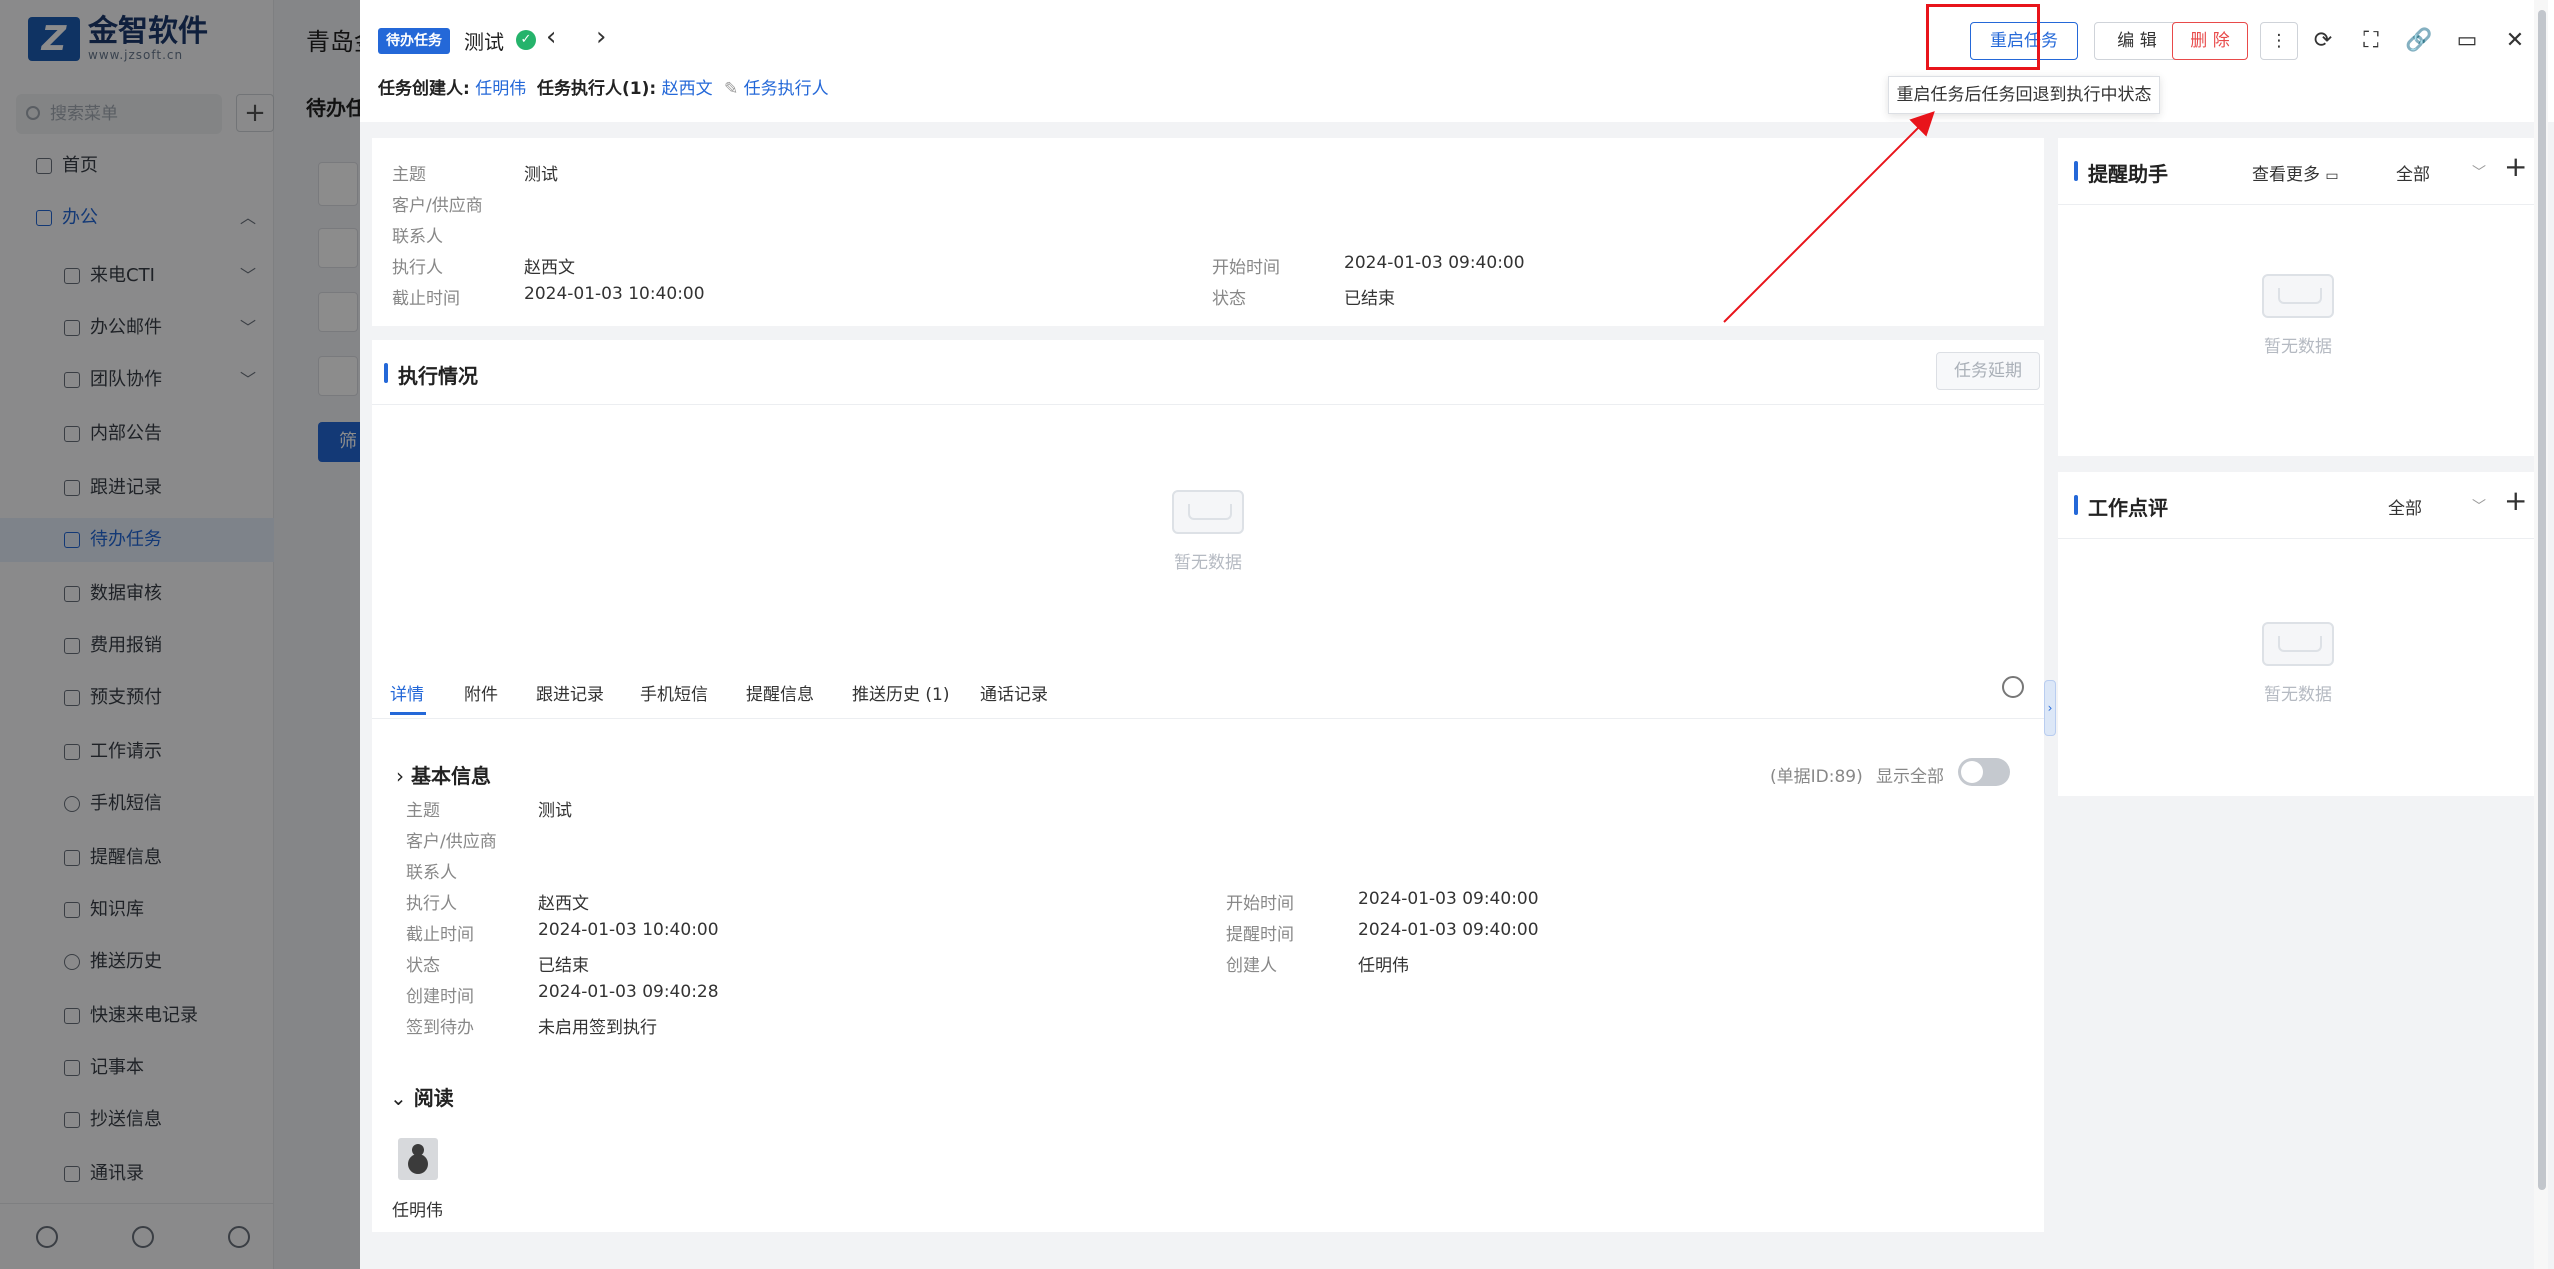 This screenshot has height=1269, width=2554. I want to click on arrow-line, so click(1829, 217).